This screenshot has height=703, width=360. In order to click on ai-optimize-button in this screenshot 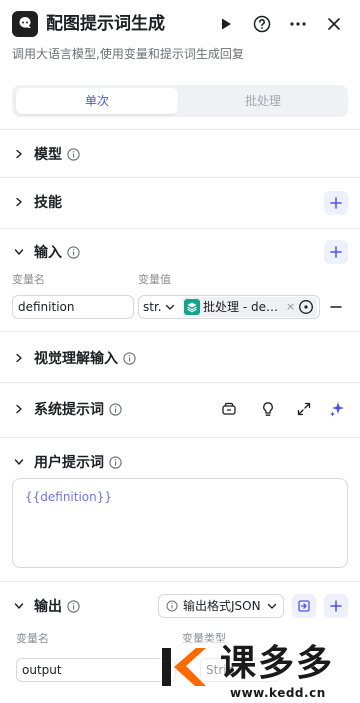, I will do `click(337, 409)`.